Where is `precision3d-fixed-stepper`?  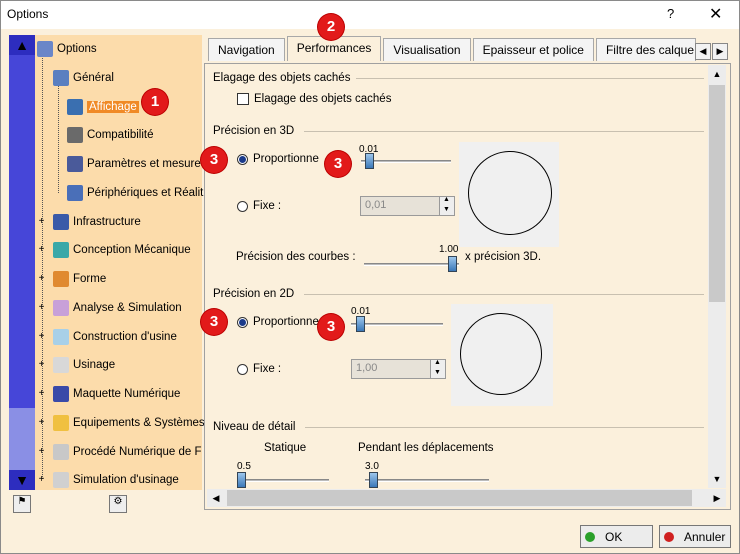
precision3d-fixed-stepper is located at coordinates (447, 206).